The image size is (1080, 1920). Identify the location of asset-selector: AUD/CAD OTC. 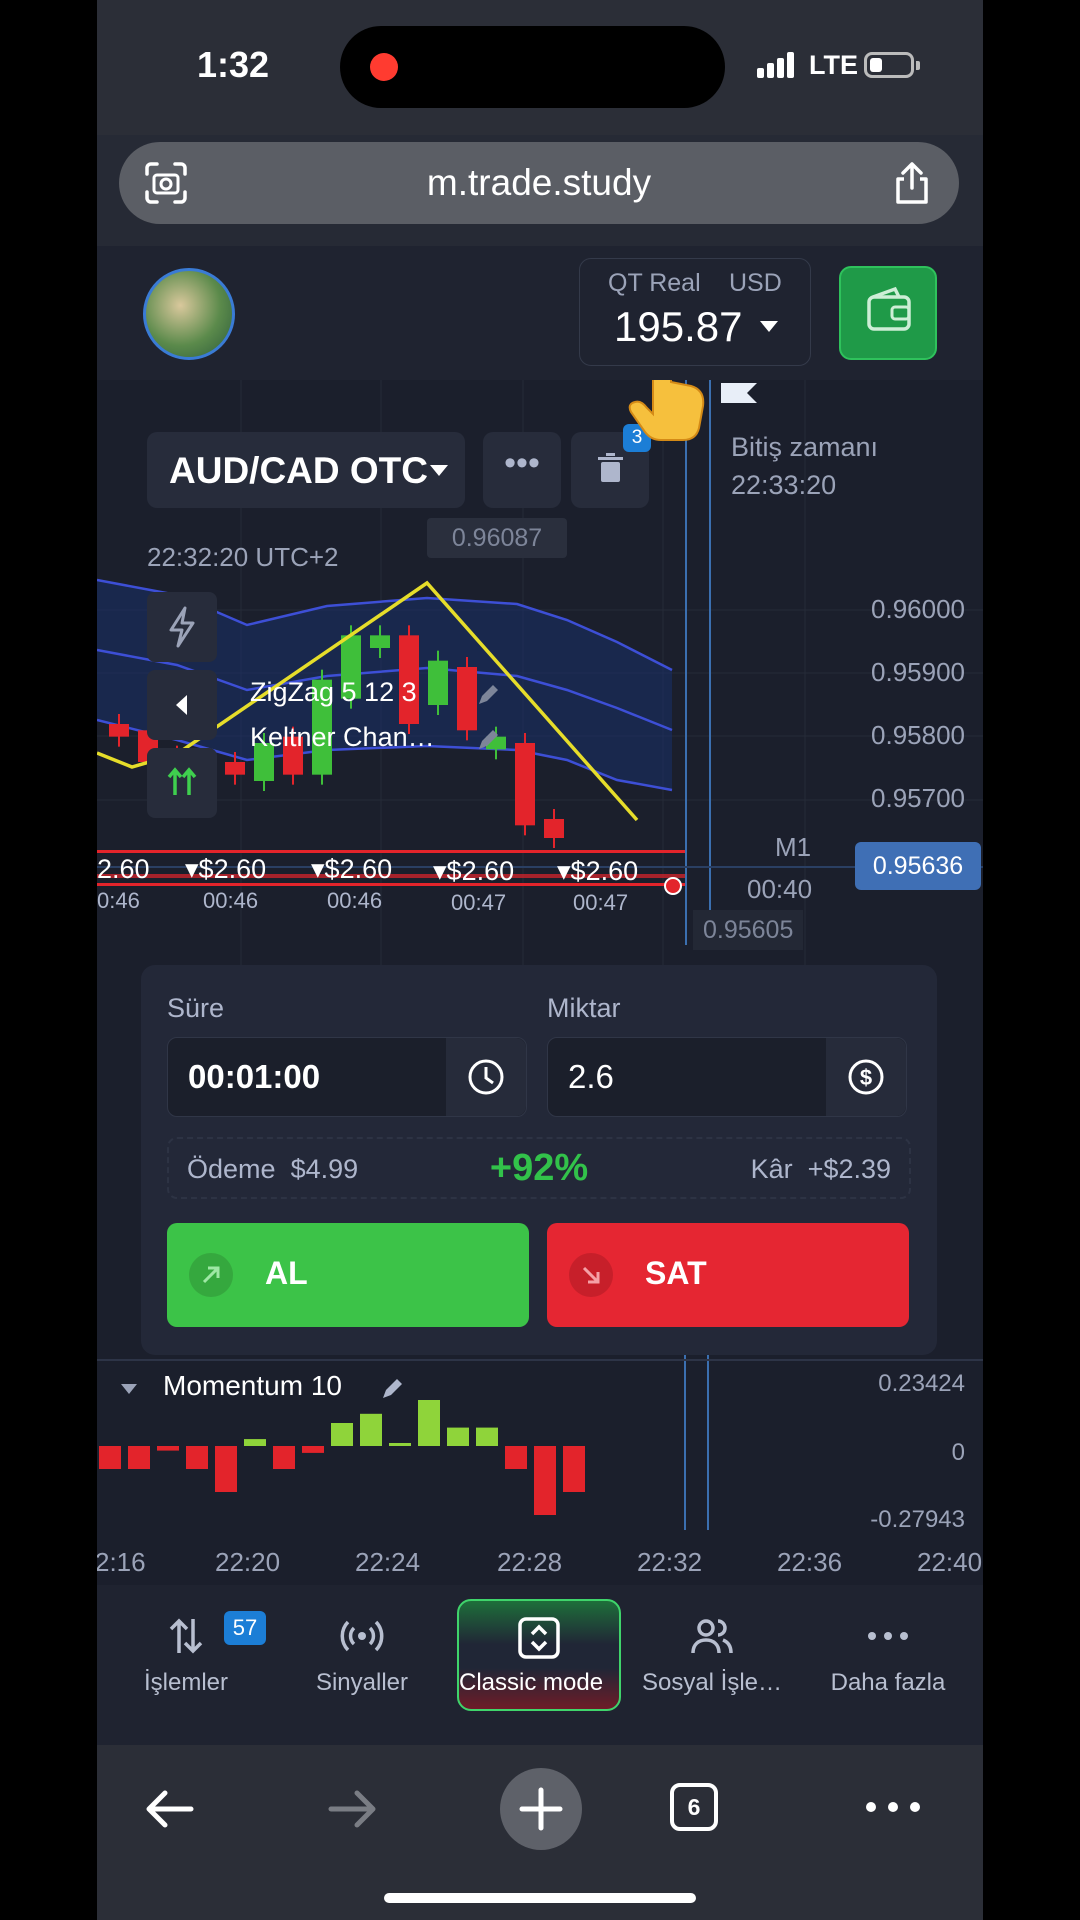
(306, 470).